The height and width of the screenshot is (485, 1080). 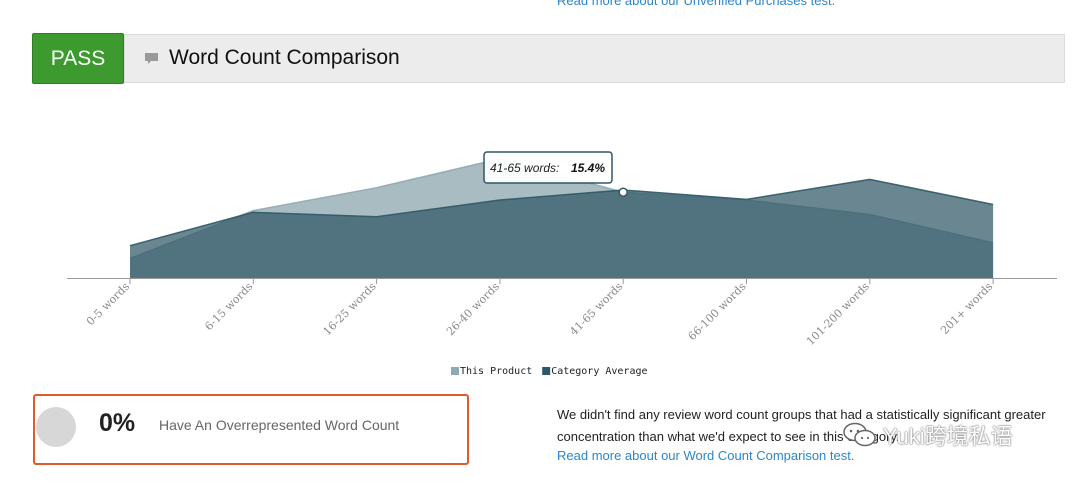 I want to click on x-tick-label: 0-5 words, so click(x=108, y=304).